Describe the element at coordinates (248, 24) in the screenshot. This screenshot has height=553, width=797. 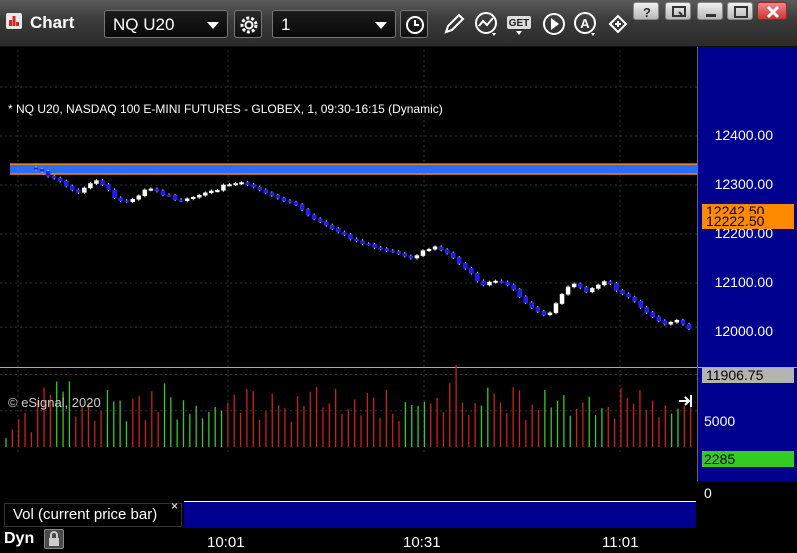
I see `settings-gear-icon` at that location.